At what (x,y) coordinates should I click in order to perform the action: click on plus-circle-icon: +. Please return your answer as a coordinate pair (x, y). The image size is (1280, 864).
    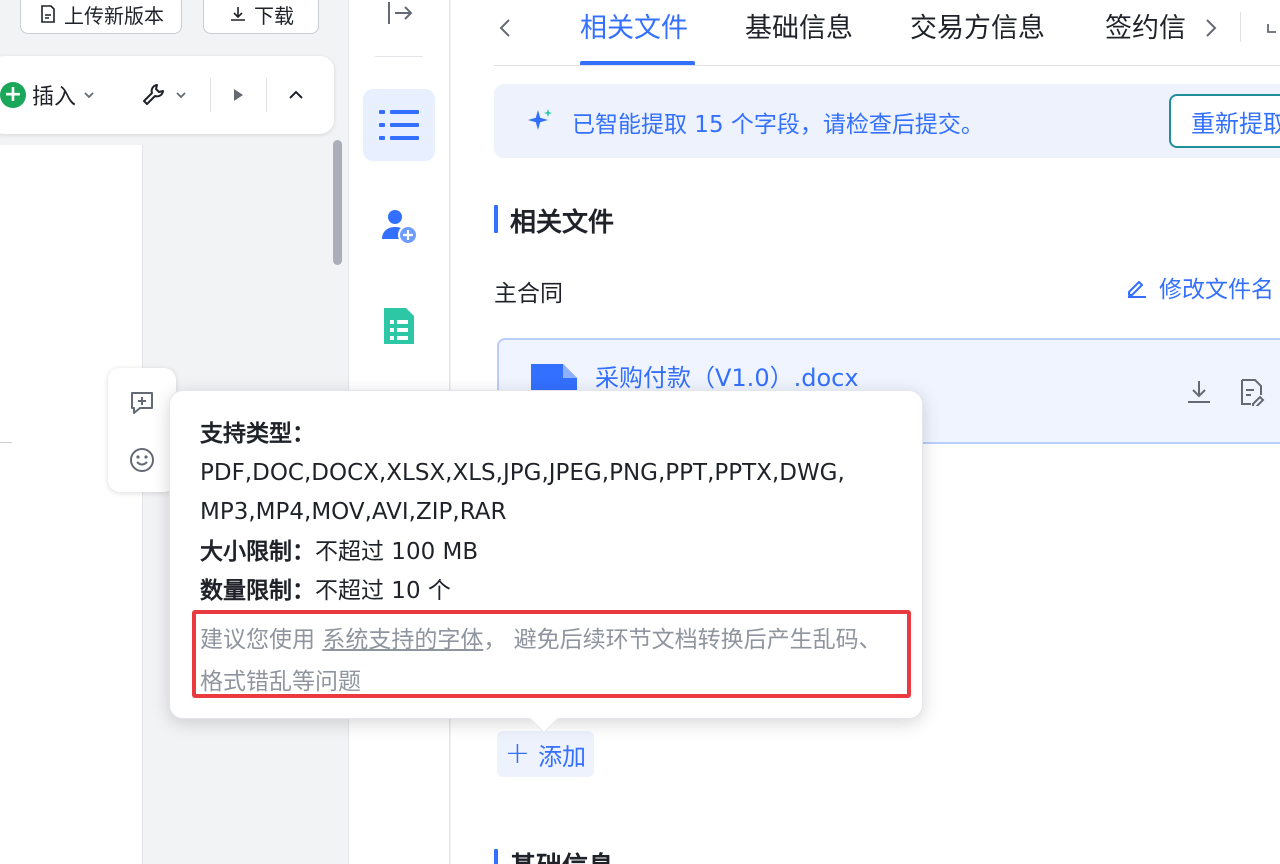
    Looking at the image, I should click on (13, 95).